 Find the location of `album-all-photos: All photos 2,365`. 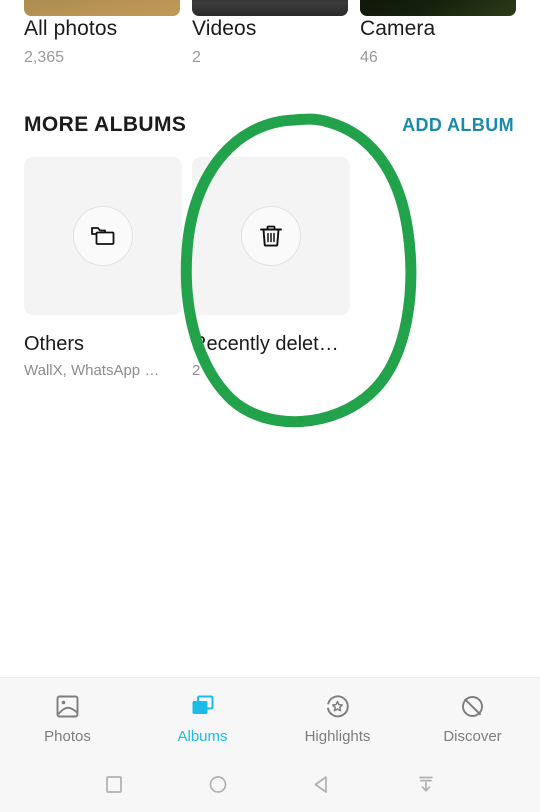

album-all-photos: All photos 2,365 is located at coordinates (104, 42).